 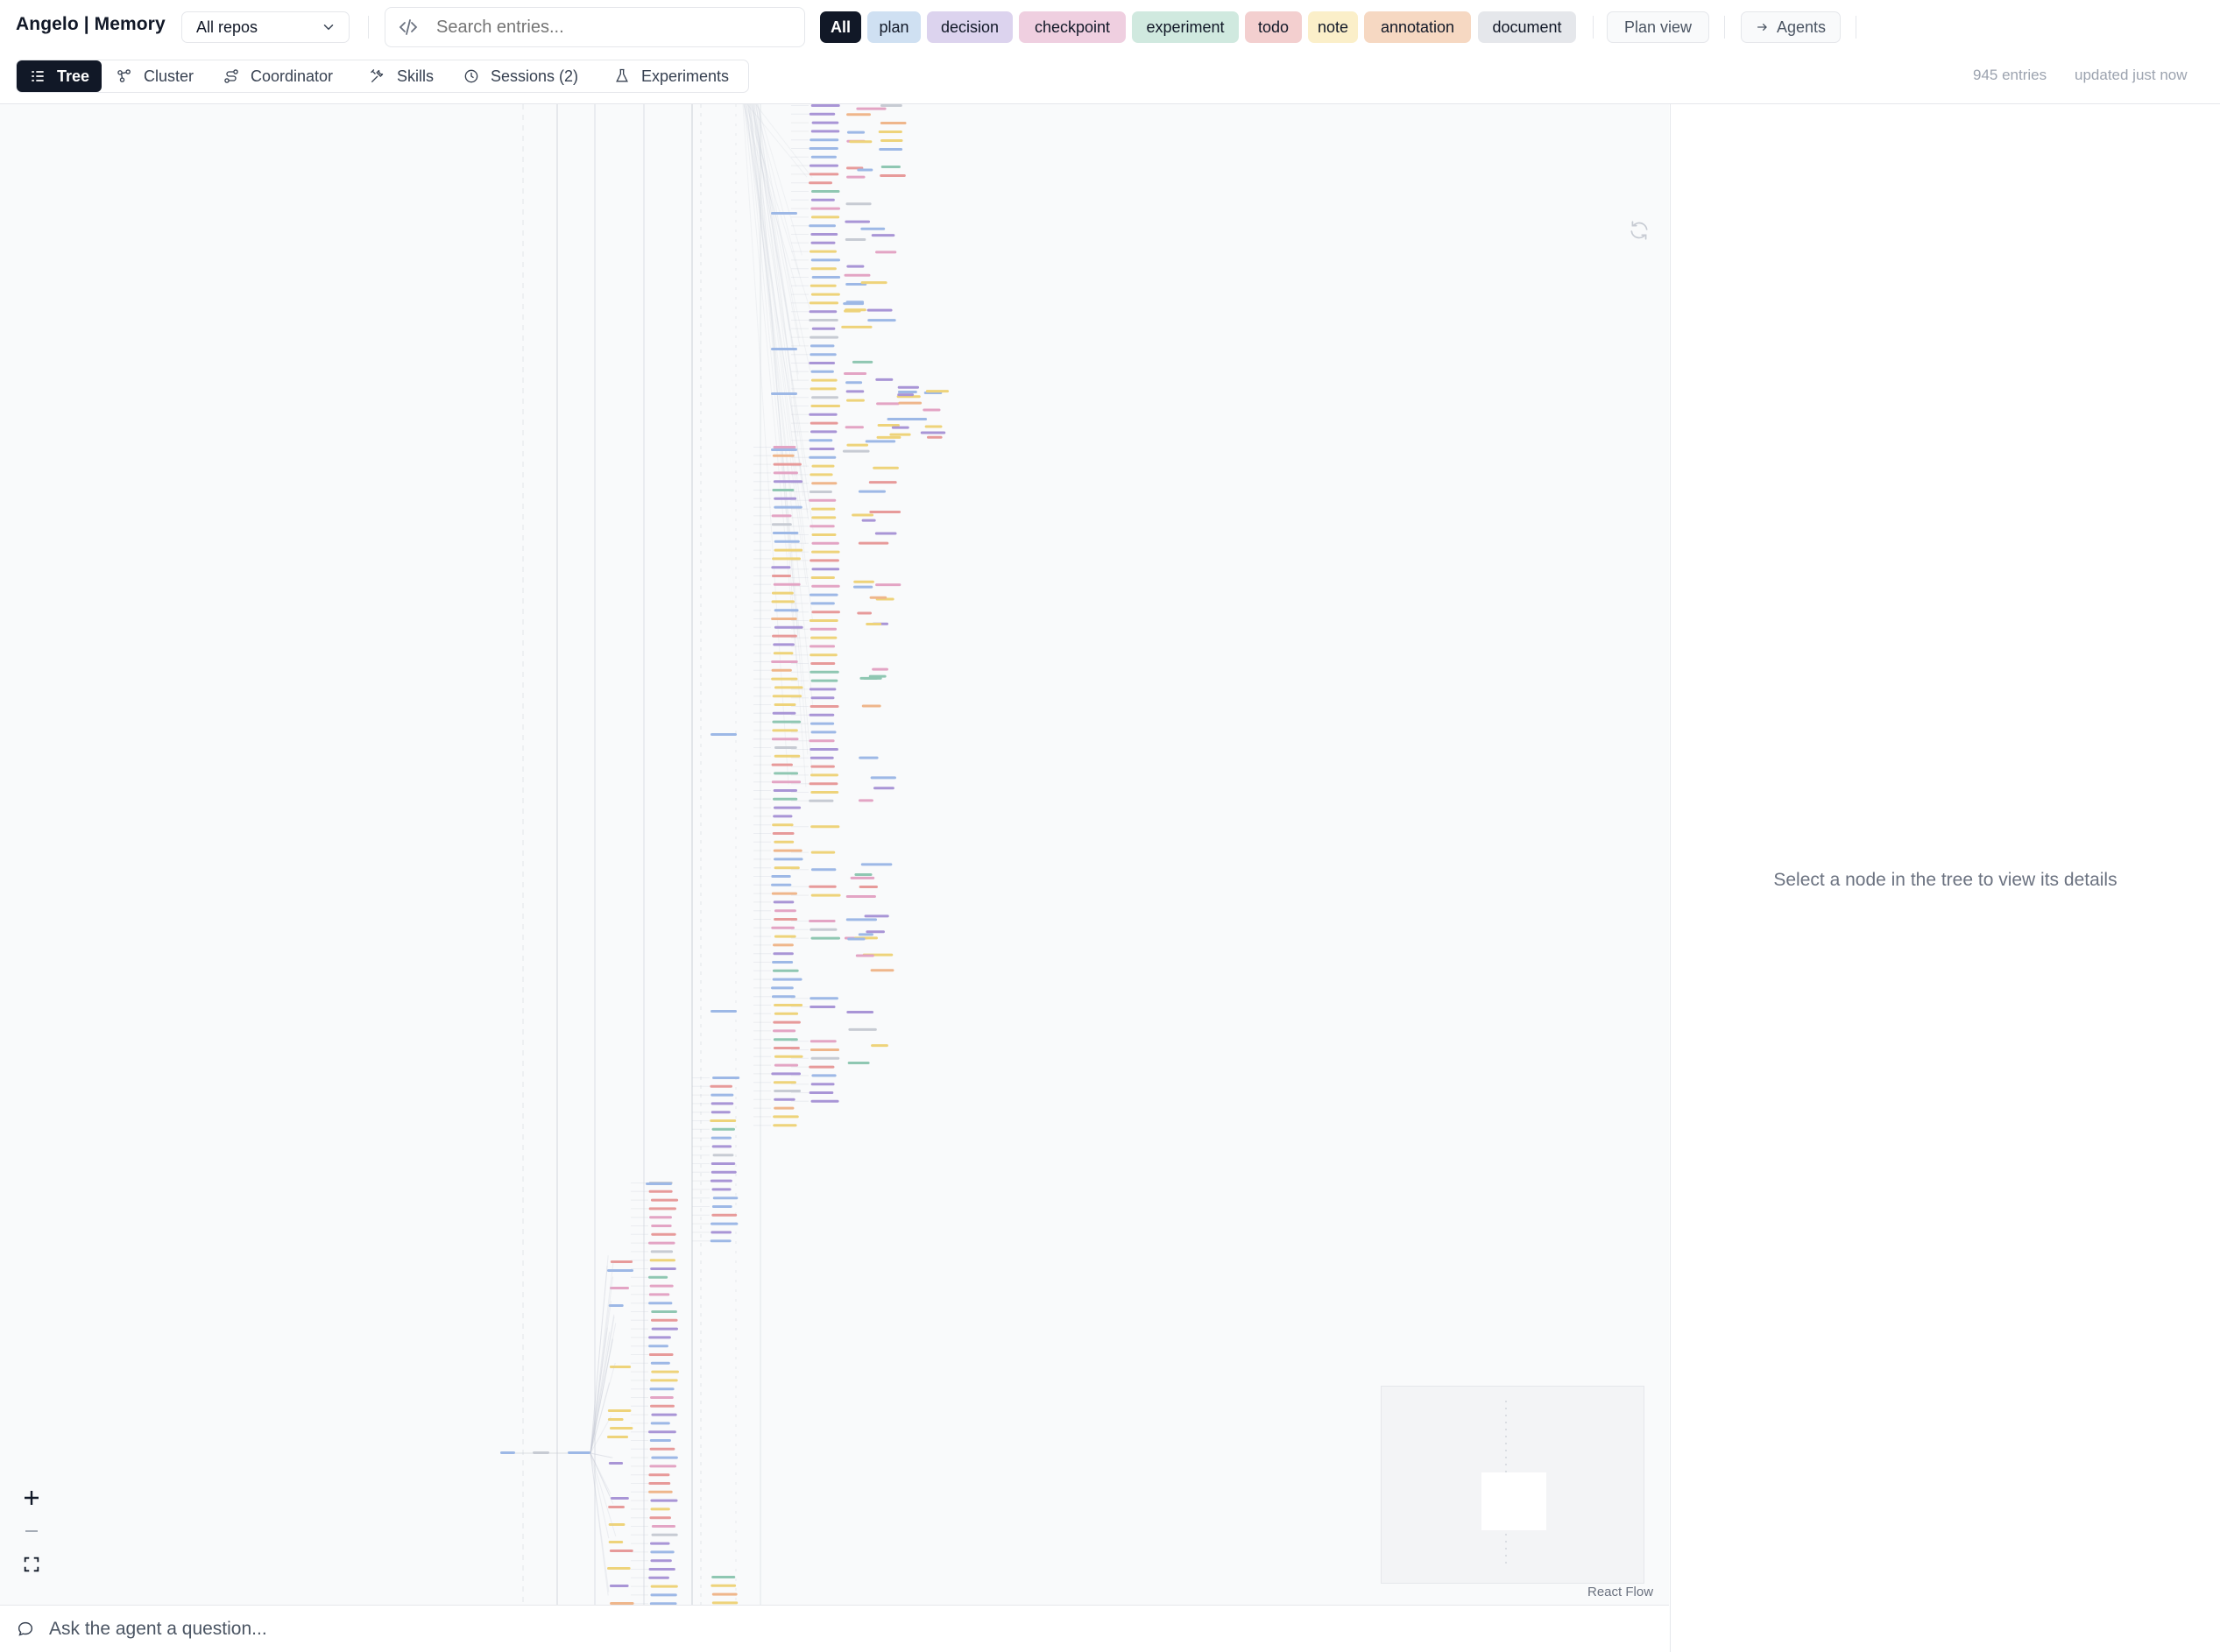 I want to click on filter-chip-document: document, so click(x=1527, y=27).